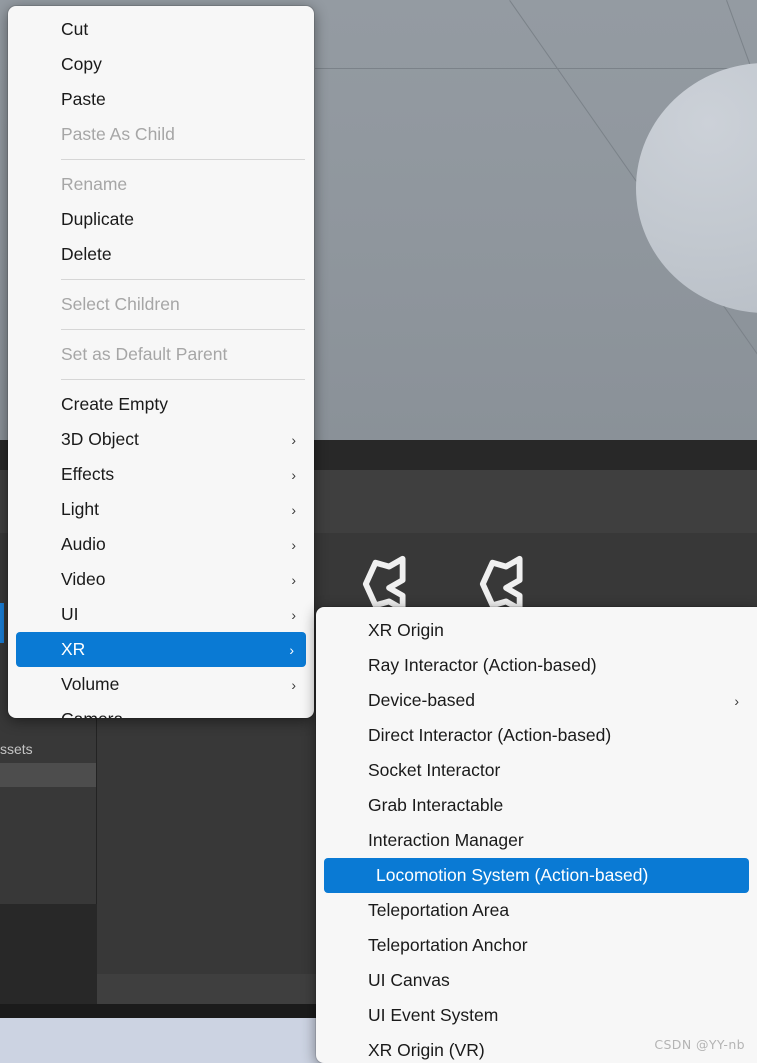 The height and width of the screenshot is (1063, 757). Describe the element at coordinates (536, 1015) in the screenshot. I see `submenu-item-ui-event-system: UI Event System` at that location.